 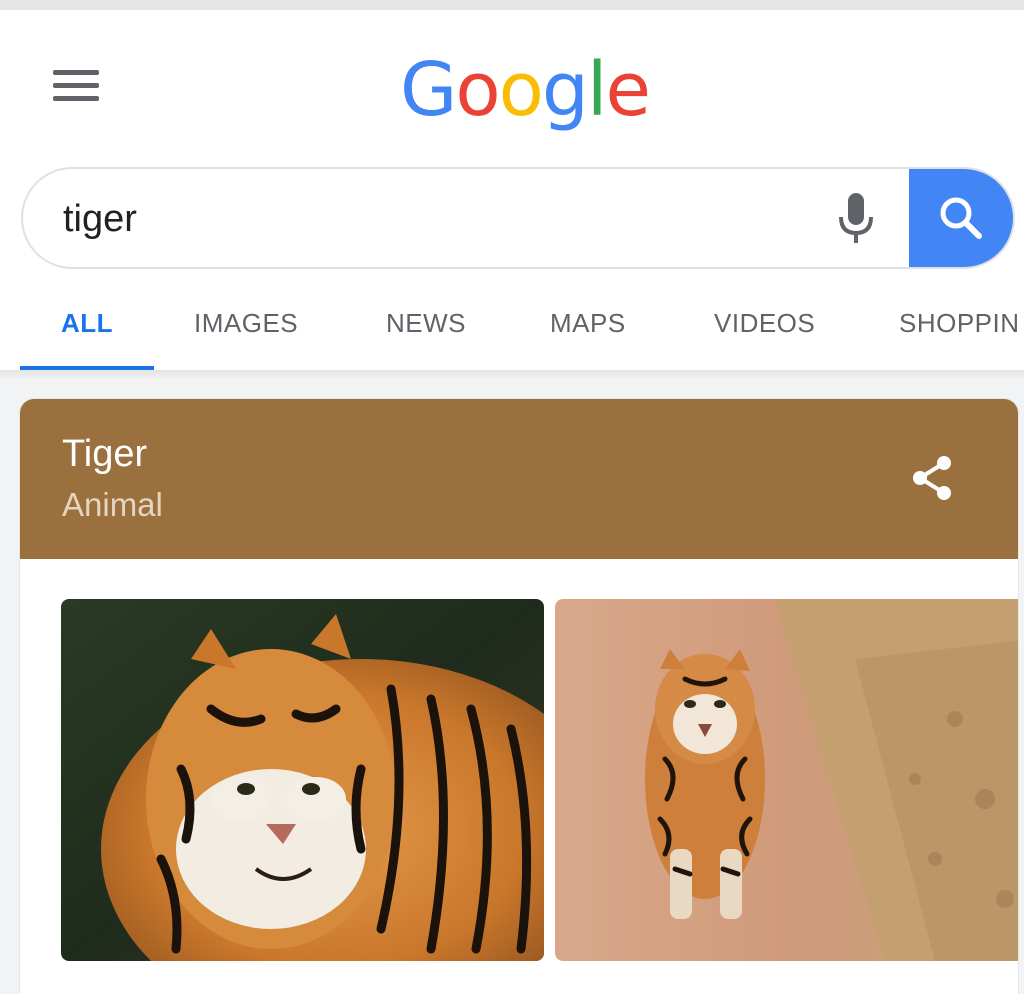 What do you see at coordinates (764, 330) in the screenshot?
I see `tab-videos: VIDEOS` at bounding box center [764, 330].